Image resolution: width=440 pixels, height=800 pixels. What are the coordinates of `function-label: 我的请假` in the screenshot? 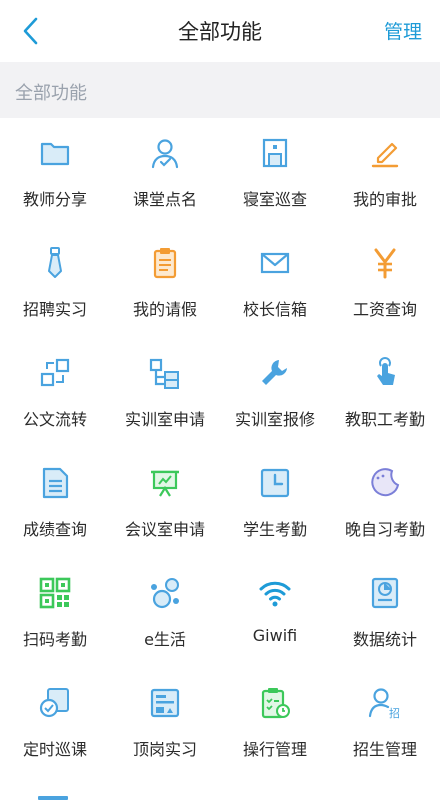 It's located at (164, 309).